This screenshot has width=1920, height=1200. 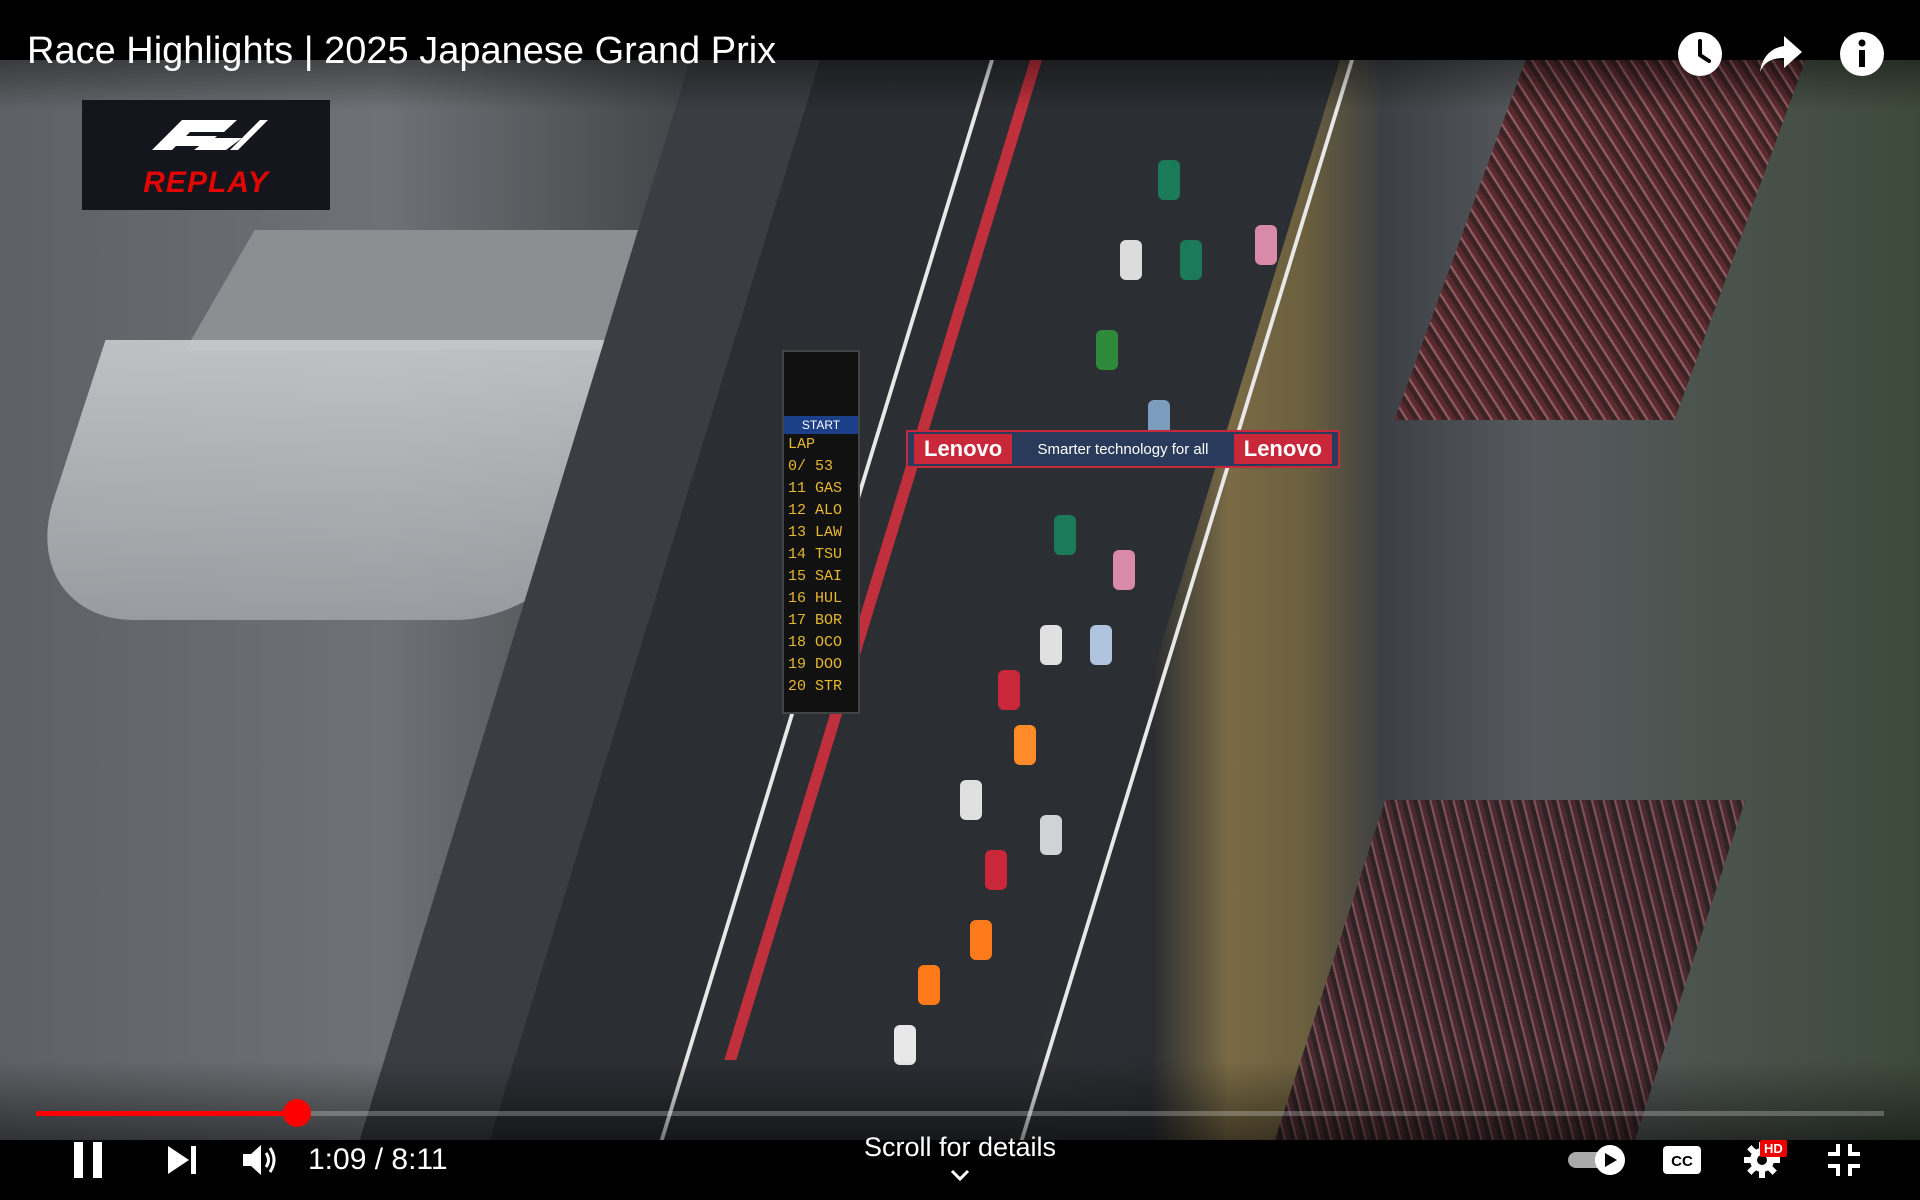 What do you see at coordinates (815, 532) in the screenshot?
I see `tower-row: 13 LAW` at bounding box center [815, 532].